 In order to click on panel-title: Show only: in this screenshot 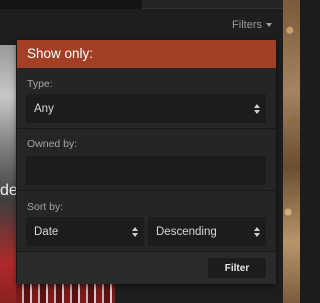, I will do `click(146, 54)`.